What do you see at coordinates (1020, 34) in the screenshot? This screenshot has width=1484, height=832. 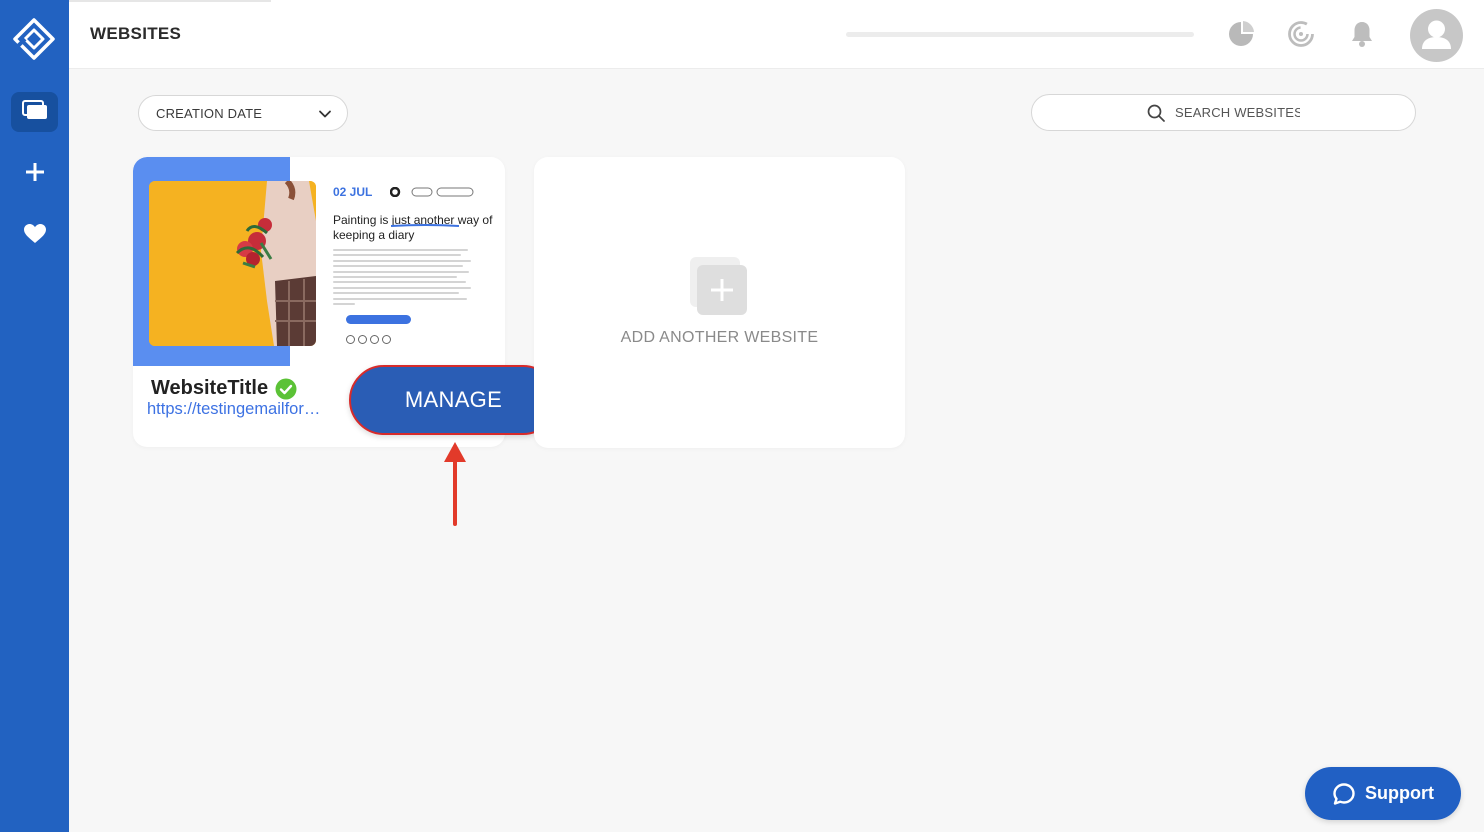 I see `header-progress-bar` at bounding box center [1020, 34].